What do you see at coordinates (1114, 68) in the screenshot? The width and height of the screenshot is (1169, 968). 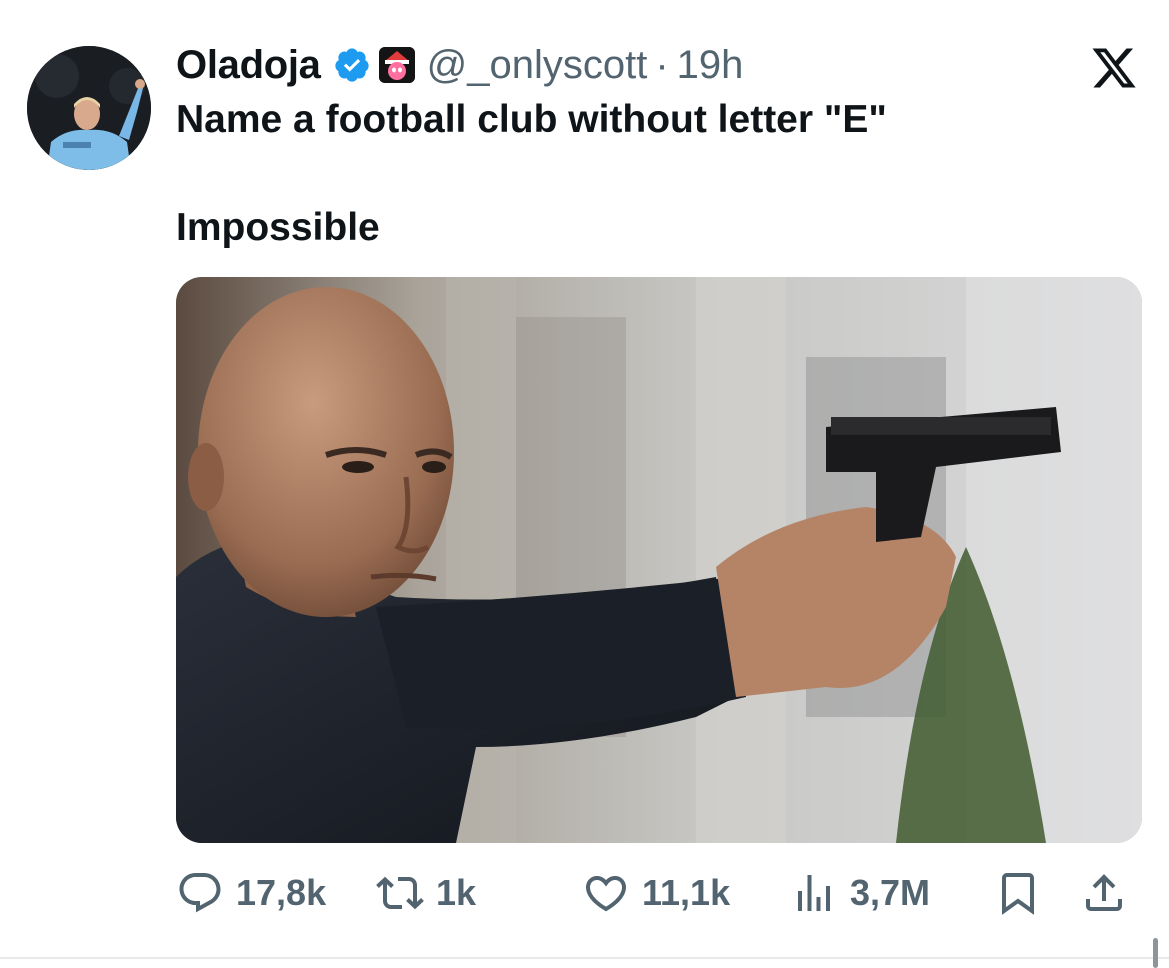 I see `x-logo-icon` at bounding box center [1114, 68].